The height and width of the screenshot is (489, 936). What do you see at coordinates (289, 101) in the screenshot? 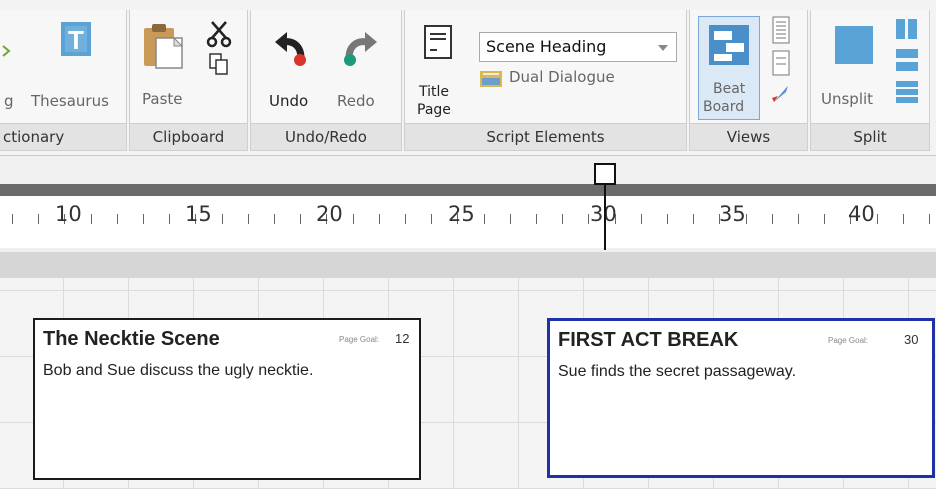
I see `undo-label: Undo` at bounding box center [289, 101].